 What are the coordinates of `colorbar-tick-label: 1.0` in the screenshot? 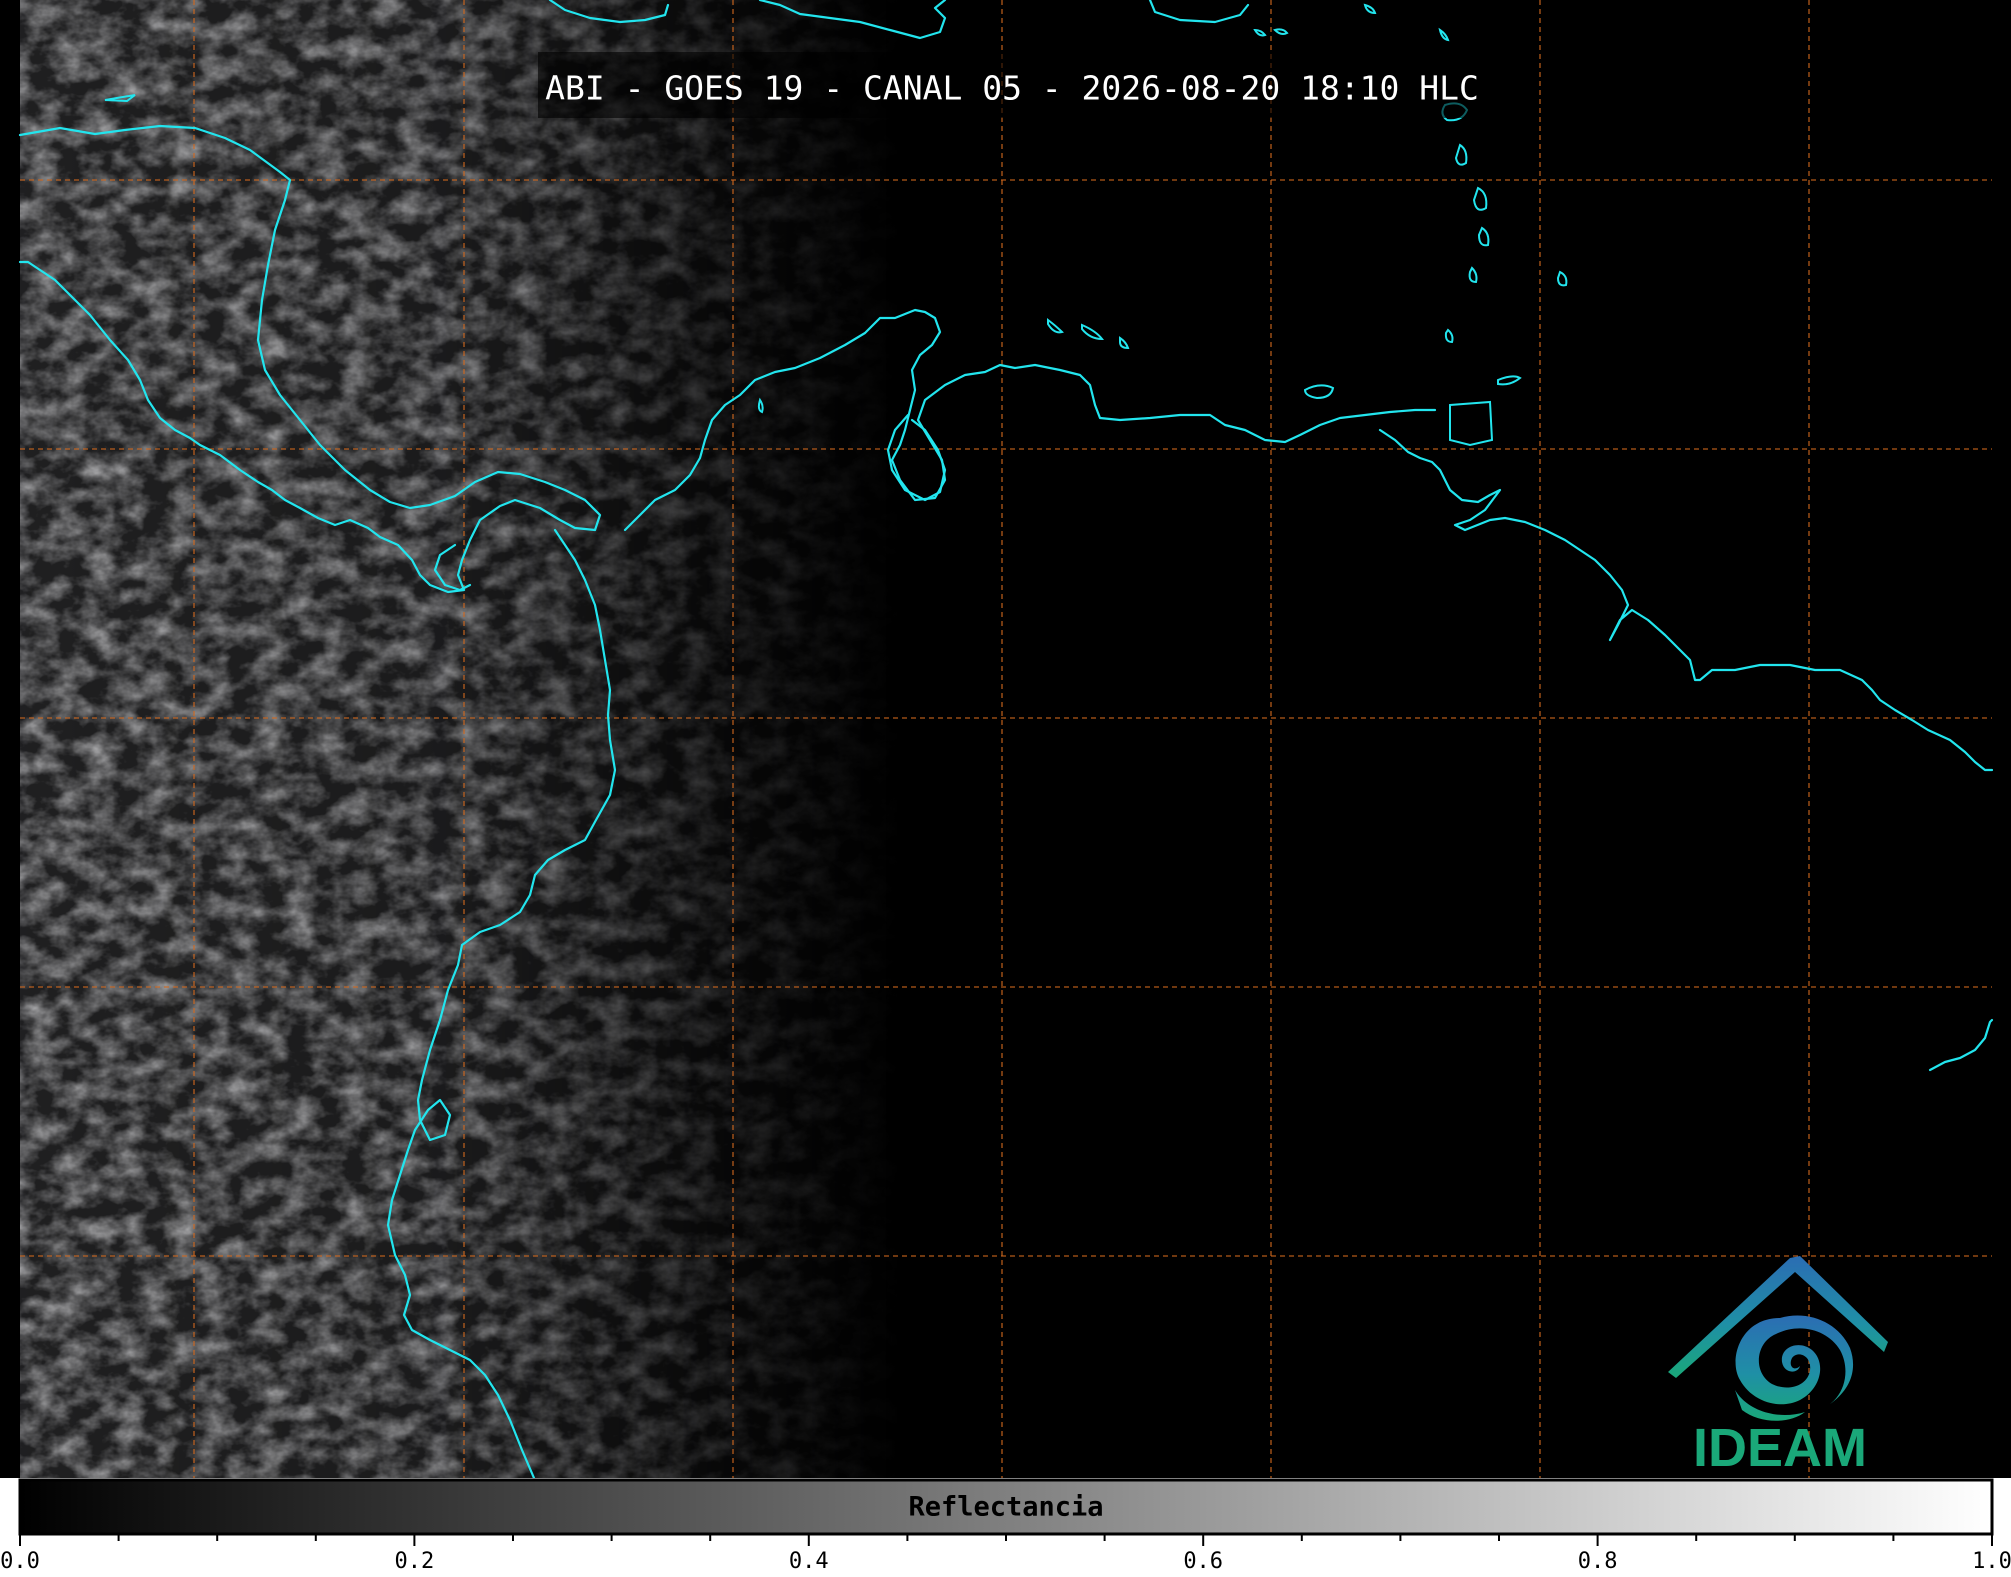 It's located at (1991, 1561).